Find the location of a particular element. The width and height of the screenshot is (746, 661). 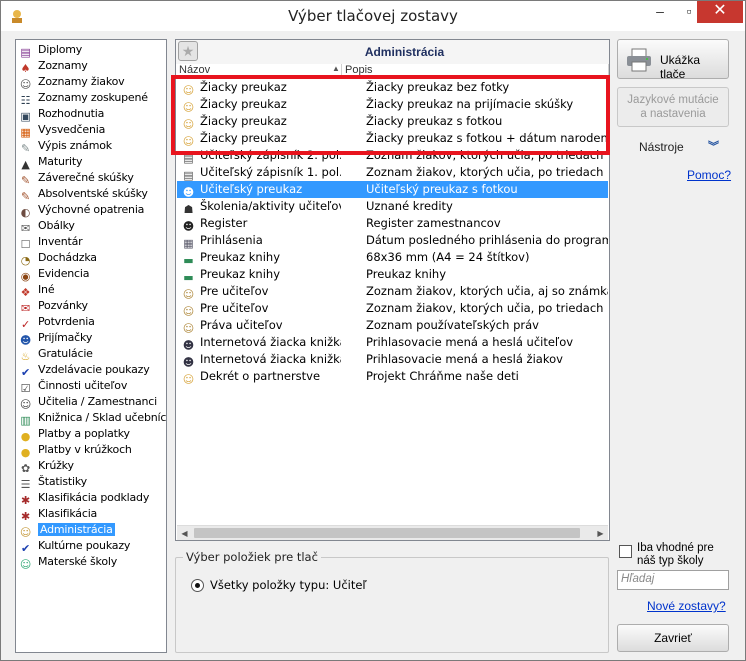

column-header-name: Názov is located at coordinates (259, 71).